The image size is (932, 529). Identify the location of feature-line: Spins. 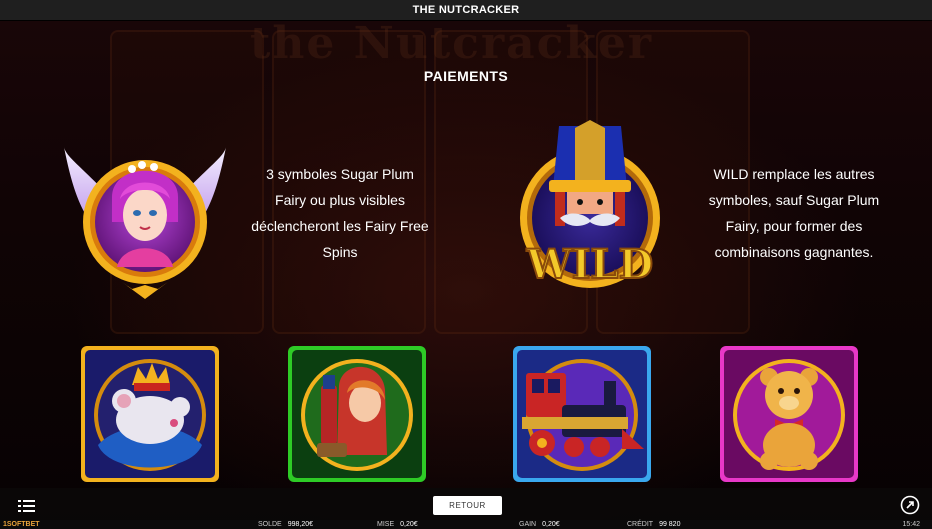
(340, 252).